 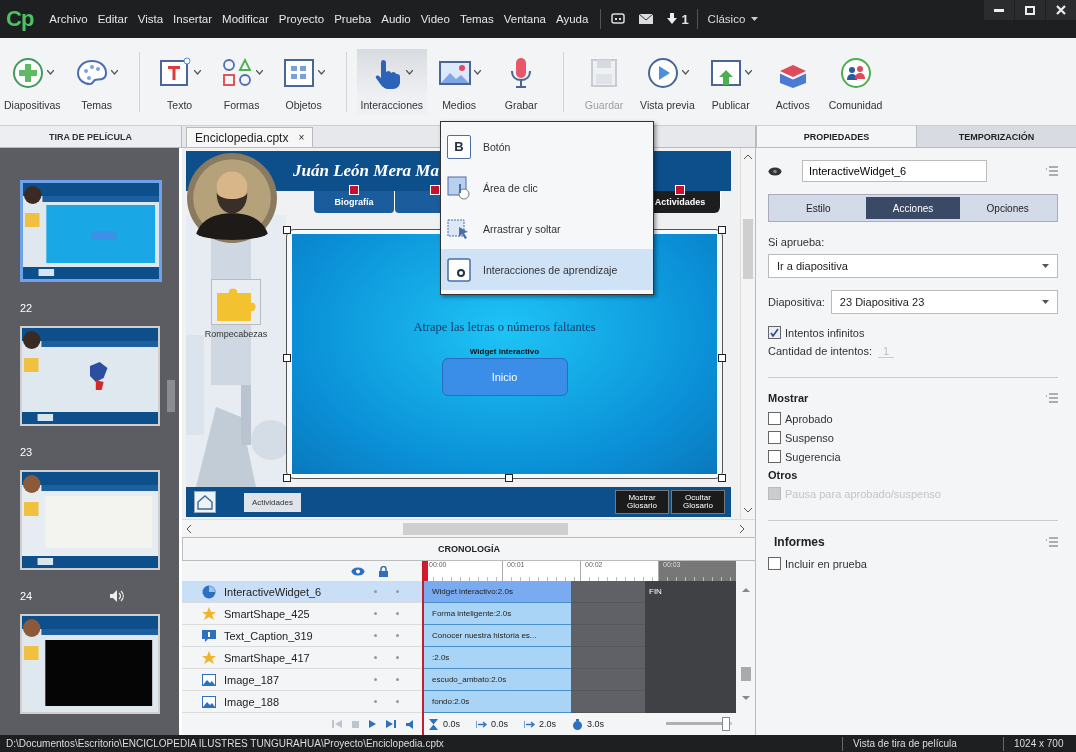 What do you see at coordinates (189, 528) in the screenshot?
I see `scroll-left-icon` at bounding box center [189, 528].